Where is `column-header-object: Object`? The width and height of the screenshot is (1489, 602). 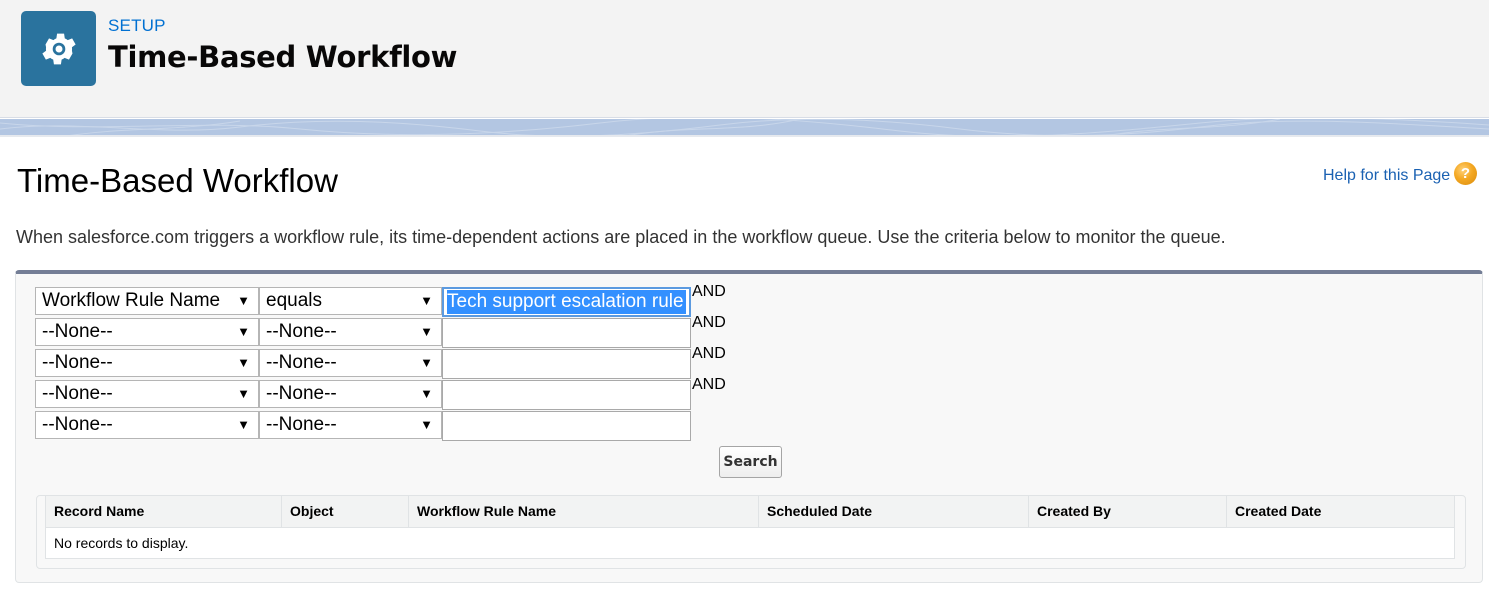 column-header-object: Object is located at coordinates (345, 512).